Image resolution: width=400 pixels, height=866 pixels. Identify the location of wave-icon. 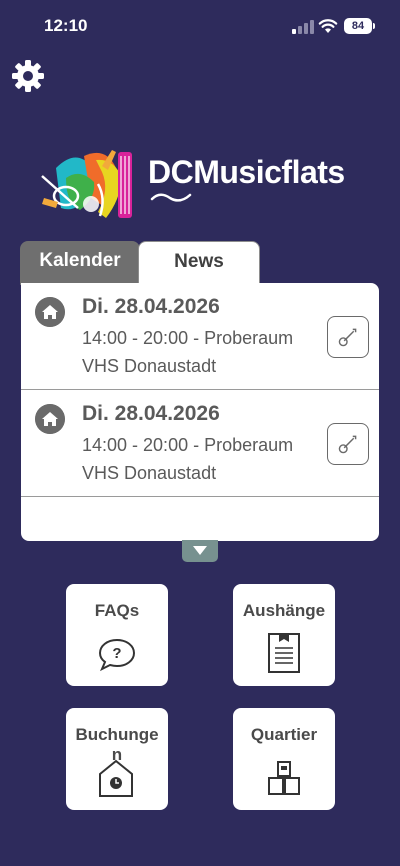
(171, 197).